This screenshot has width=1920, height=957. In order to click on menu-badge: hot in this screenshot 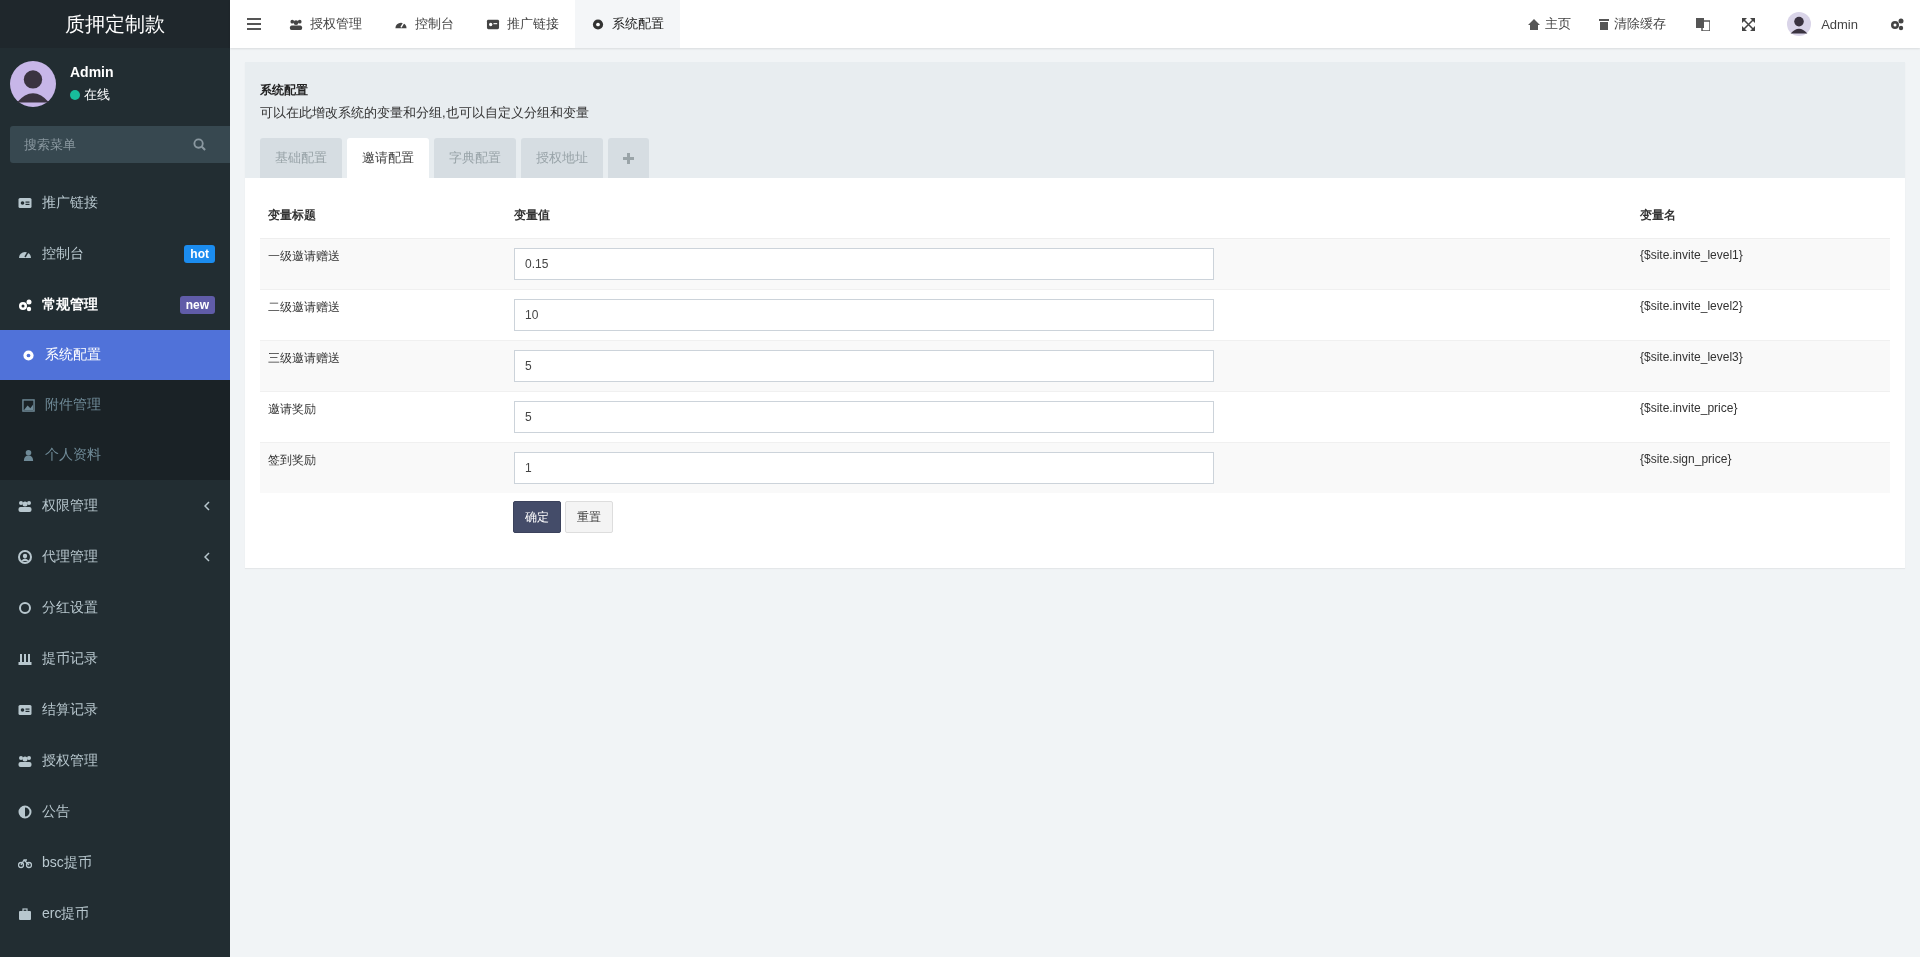, I will do `click(199, 253)`.